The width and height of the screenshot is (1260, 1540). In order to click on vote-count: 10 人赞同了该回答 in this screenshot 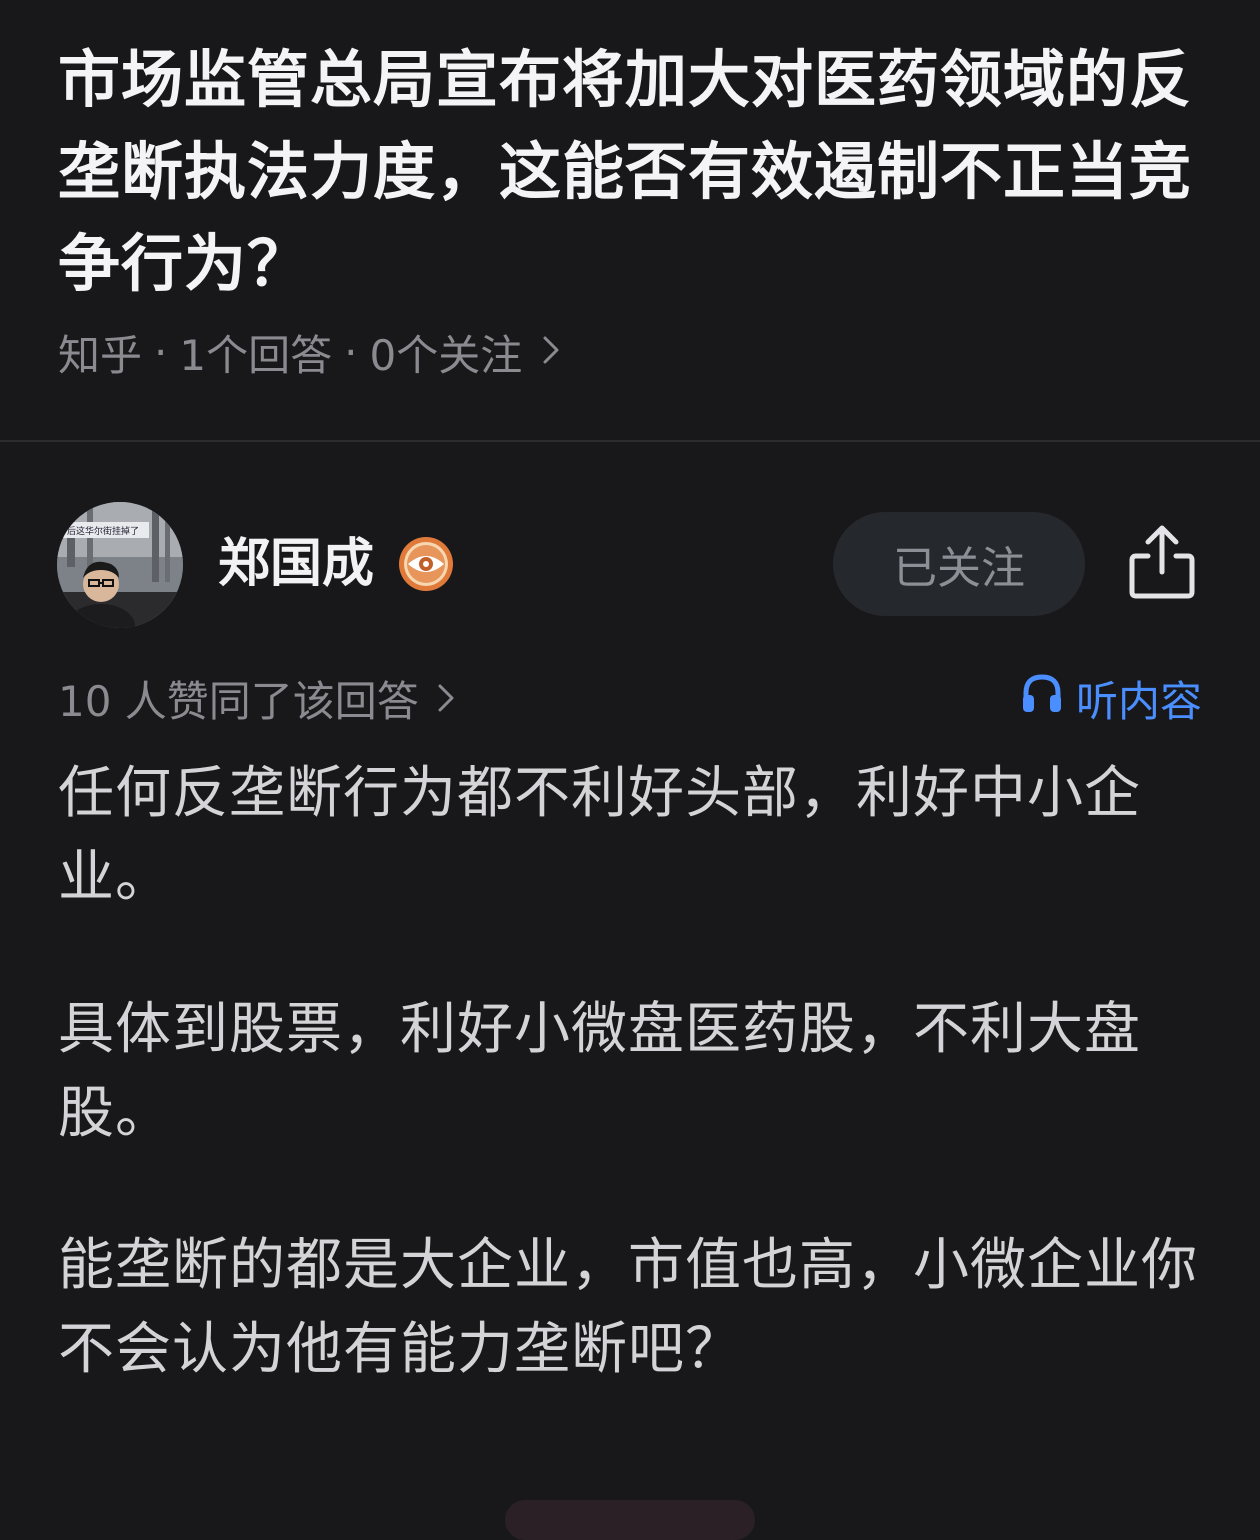, I will do `click(256, 698)`.